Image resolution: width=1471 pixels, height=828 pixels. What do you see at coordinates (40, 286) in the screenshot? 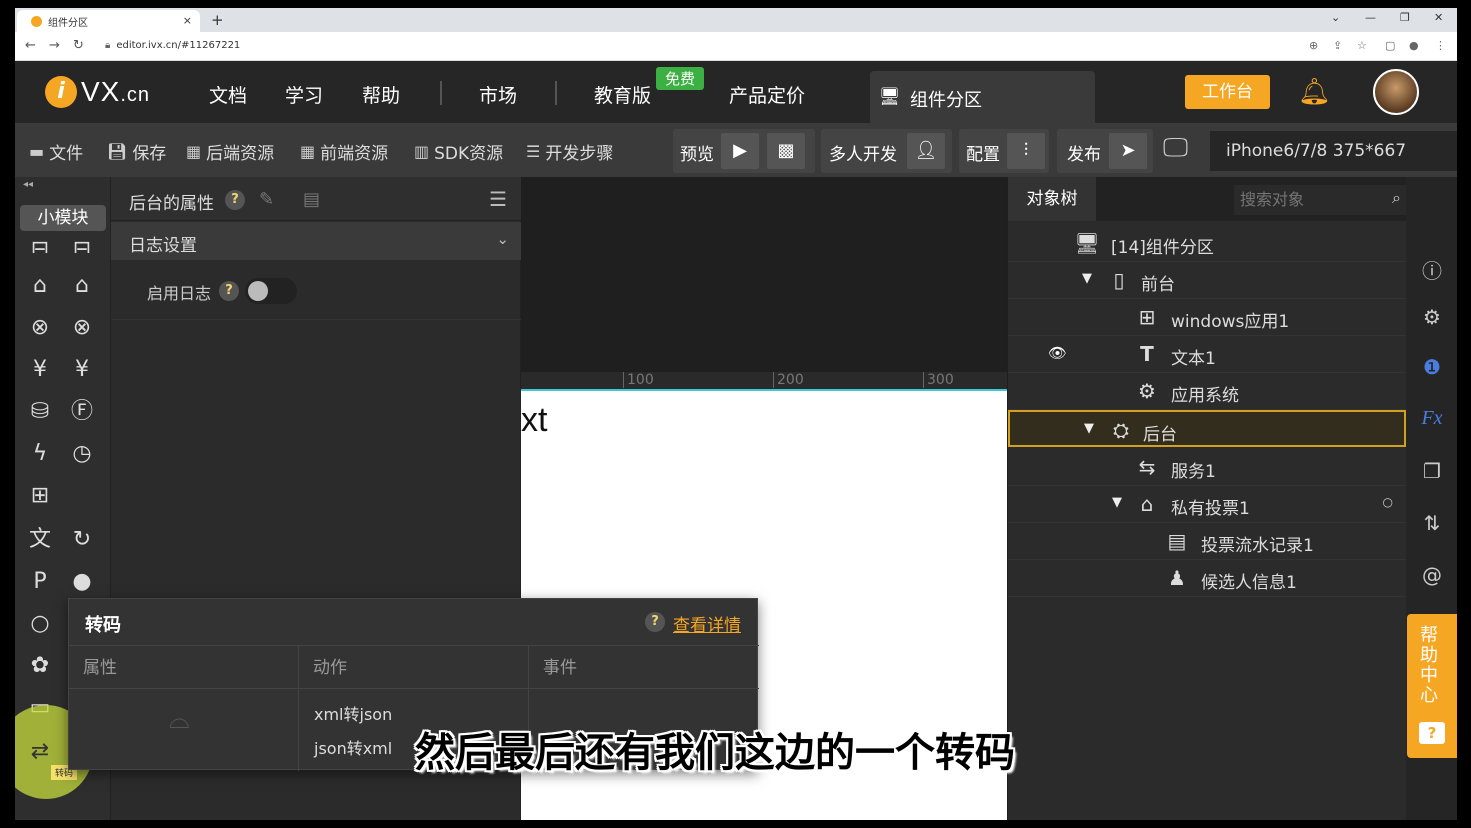
I see `vote-box-icon: ⌂` at bounding box center [40, 286].